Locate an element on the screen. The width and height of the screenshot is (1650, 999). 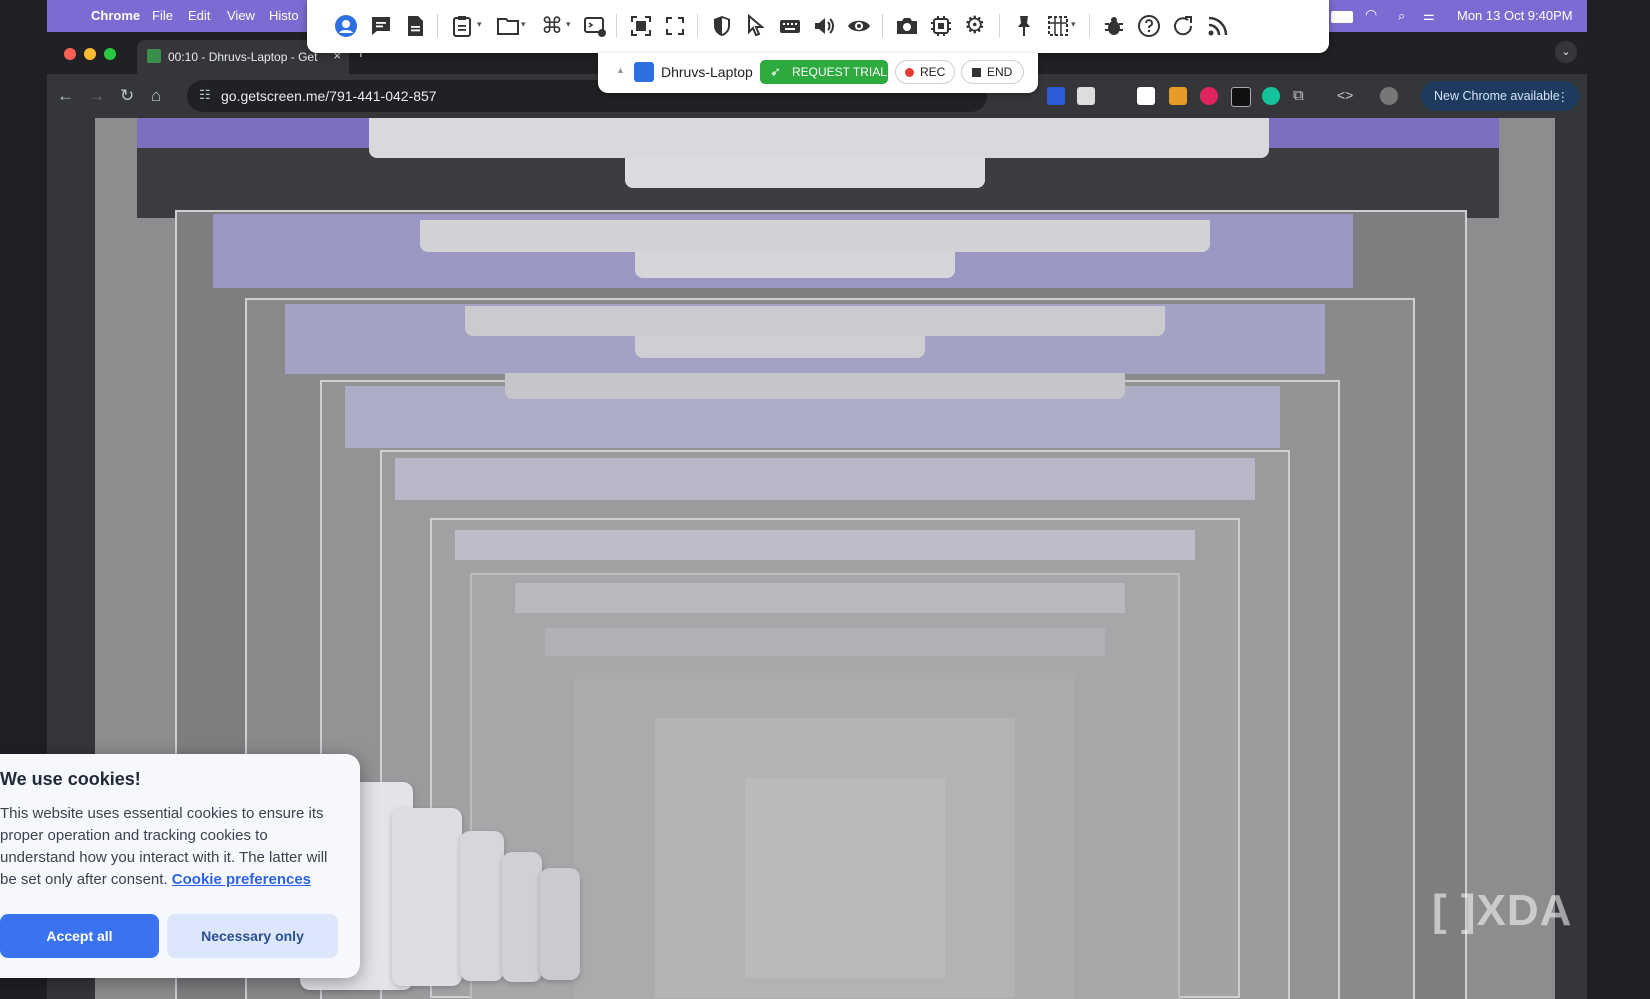
clipboard-chevron-down-icon: ▾ is located at coordinates (479, 24).